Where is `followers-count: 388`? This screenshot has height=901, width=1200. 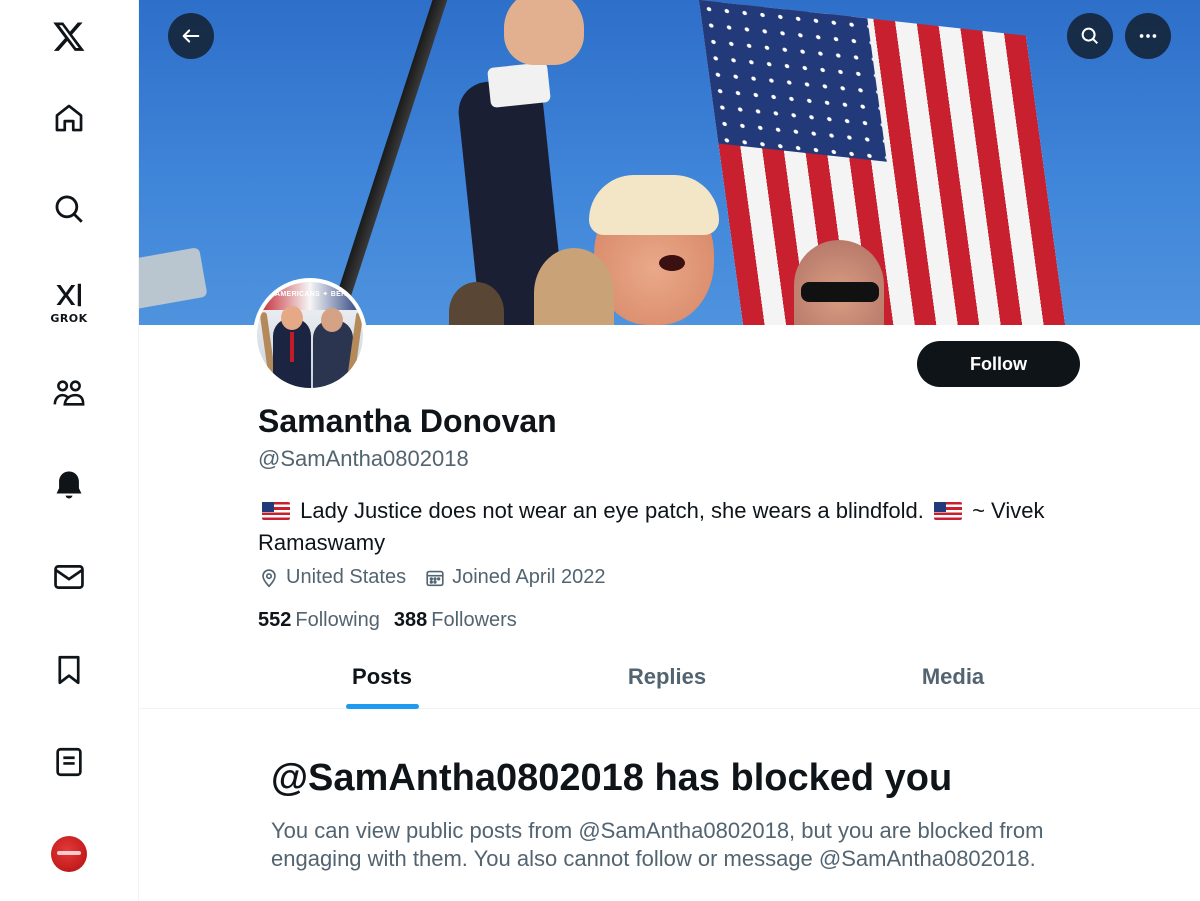
followers-count: 388 is located at coordinates (410, 620).